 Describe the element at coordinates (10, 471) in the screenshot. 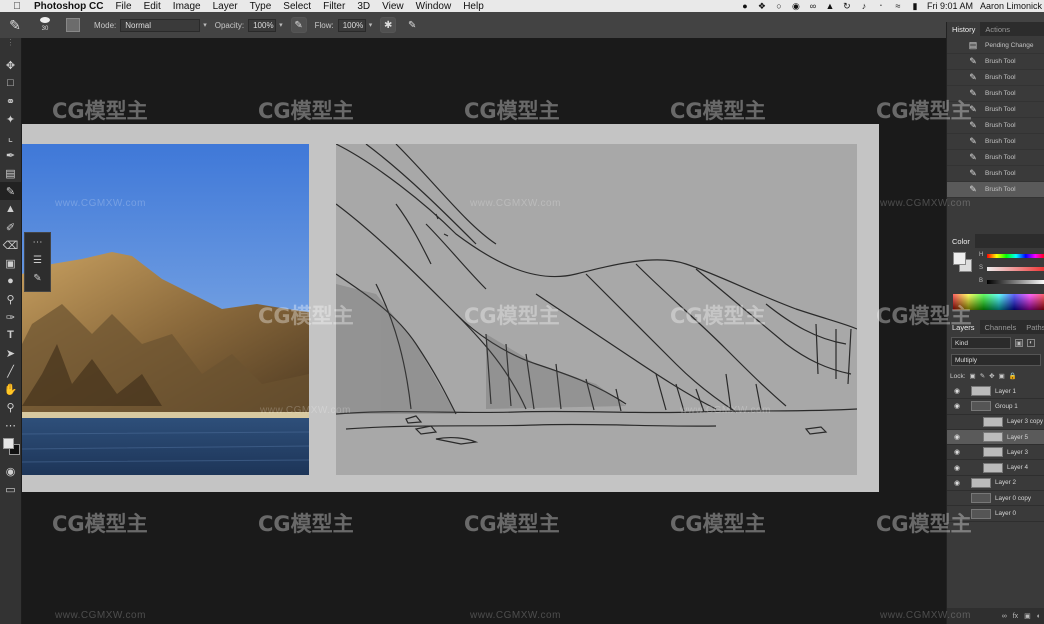

I see `quick-mask-icon: ◉` at that location.